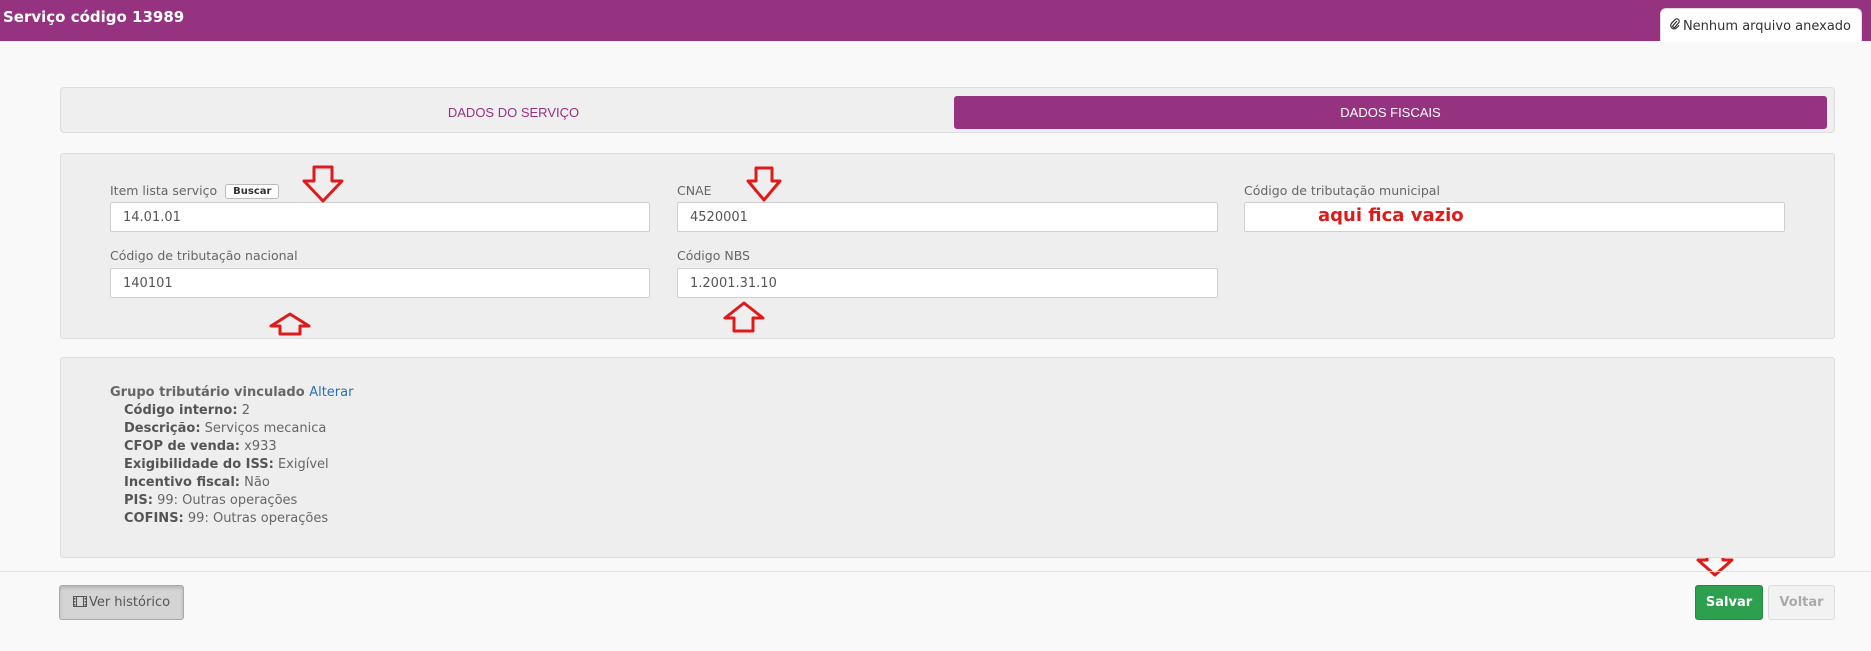 The height and width of the screenshot is (651, 1871). I want to click on info-key: Exigibilidade do ISS:, so click(199, 464).